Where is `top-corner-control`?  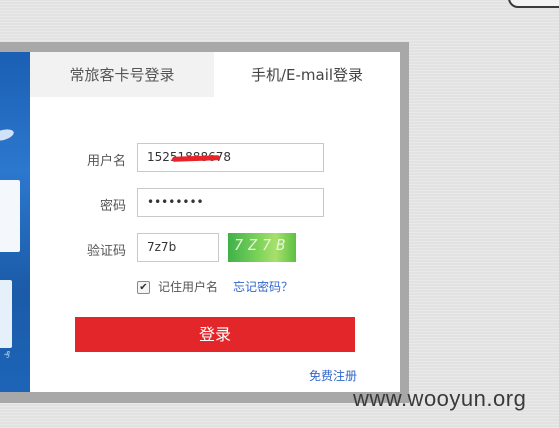
top-corner-control is located at coordinates (533, 4).